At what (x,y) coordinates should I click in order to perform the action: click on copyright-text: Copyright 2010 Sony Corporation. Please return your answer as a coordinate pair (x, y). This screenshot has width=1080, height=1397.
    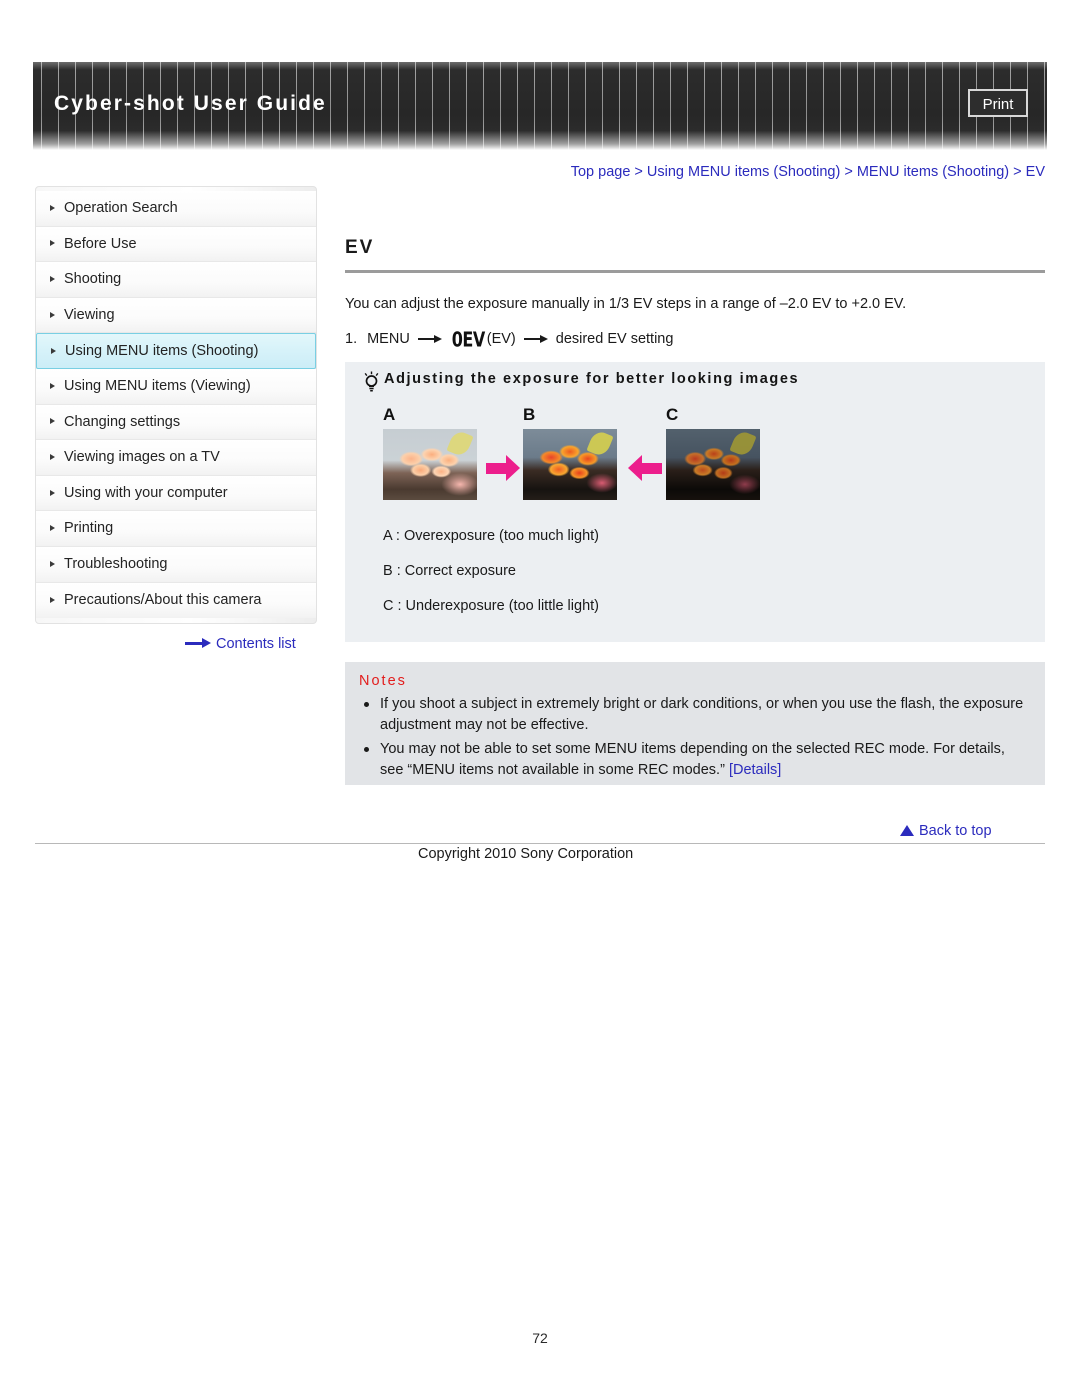
    Looking at the image, I should click on (526, 854).